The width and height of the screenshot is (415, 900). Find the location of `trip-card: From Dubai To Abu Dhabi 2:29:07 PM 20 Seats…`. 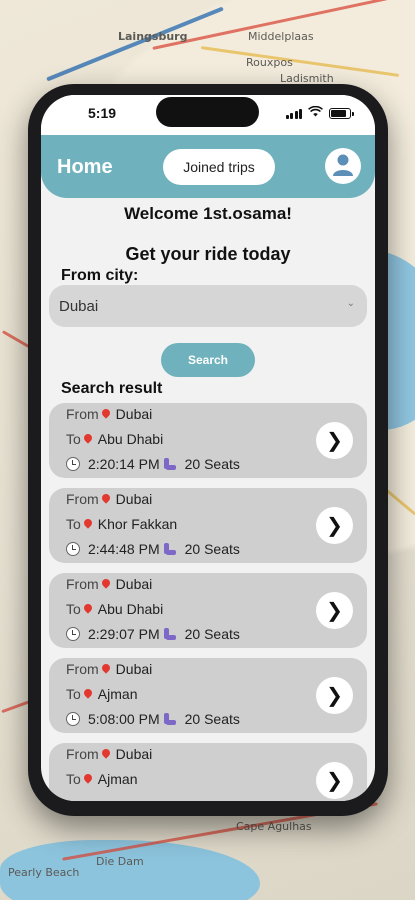

trip-card: From Dubai To Abu Dhabi 2:29:07 PM 20 Seats… is located at coordinates (208, 610).